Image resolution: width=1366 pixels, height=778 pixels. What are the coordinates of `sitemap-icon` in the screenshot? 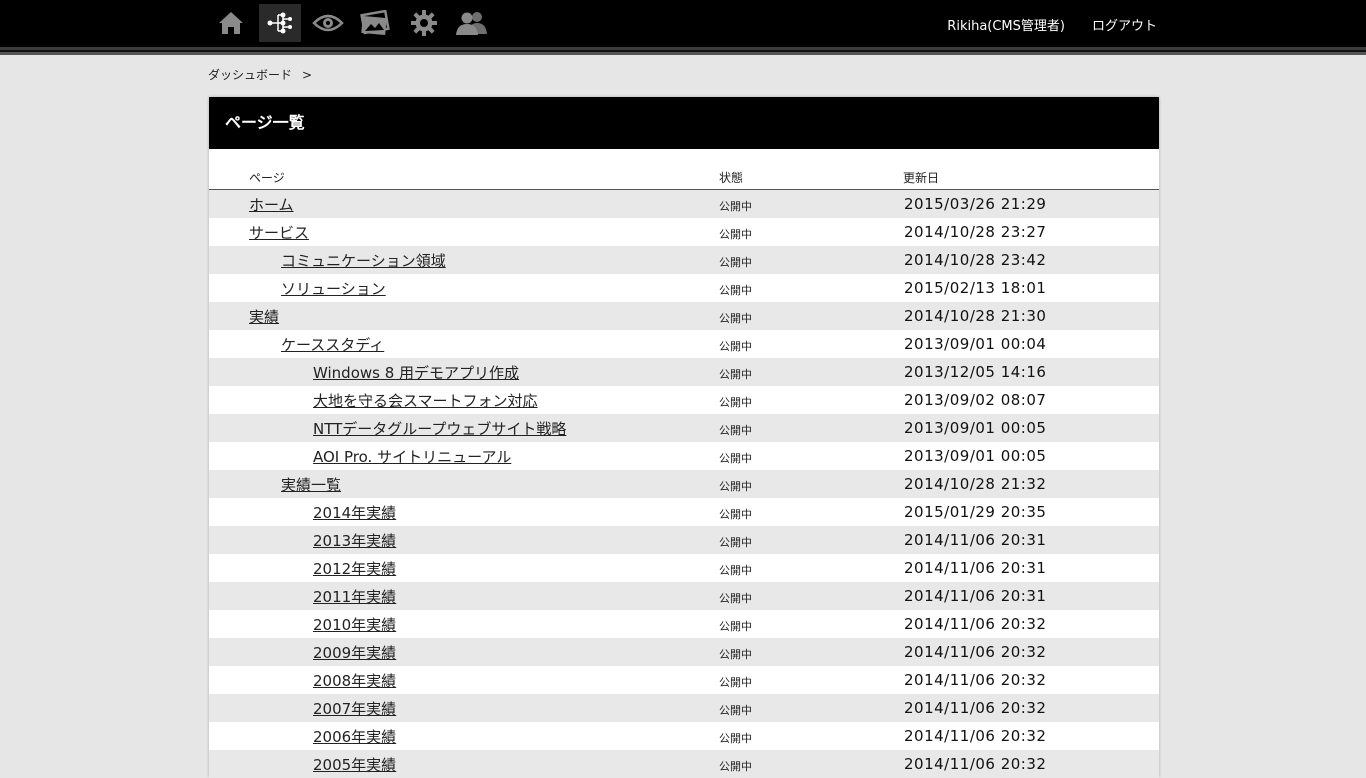 It's located at (280, 23).